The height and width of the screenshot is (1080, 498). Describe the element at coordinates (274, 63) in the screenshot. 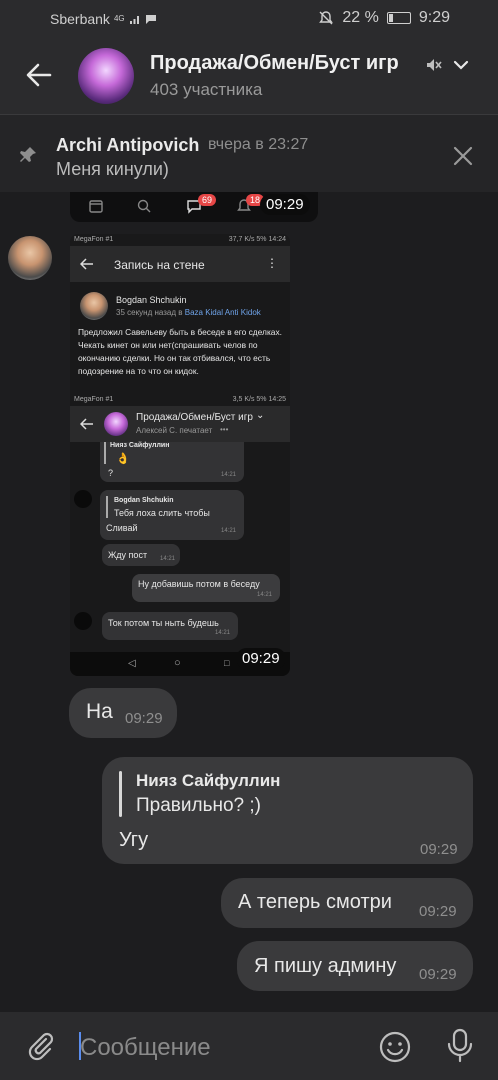

I see `chat-title: Продажа/Обмен/Буст игр` at that location.